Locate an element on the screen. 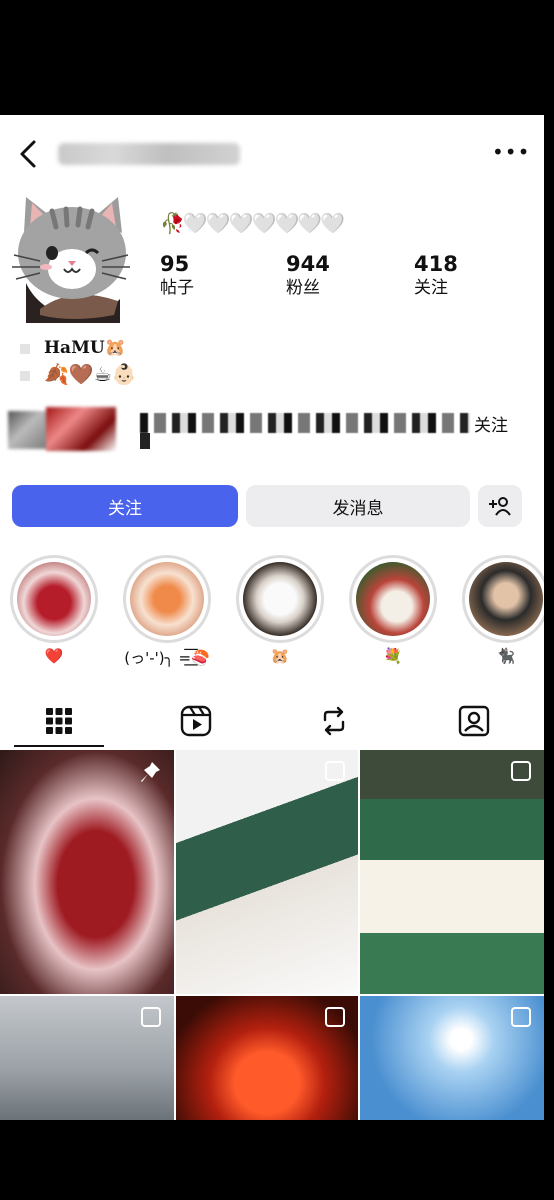 The height and width of the screenshot is (1200, 554). highlight-label: (っ'-')╮ =͟͟͞͞🍣 is located at coordinates (167, 658).